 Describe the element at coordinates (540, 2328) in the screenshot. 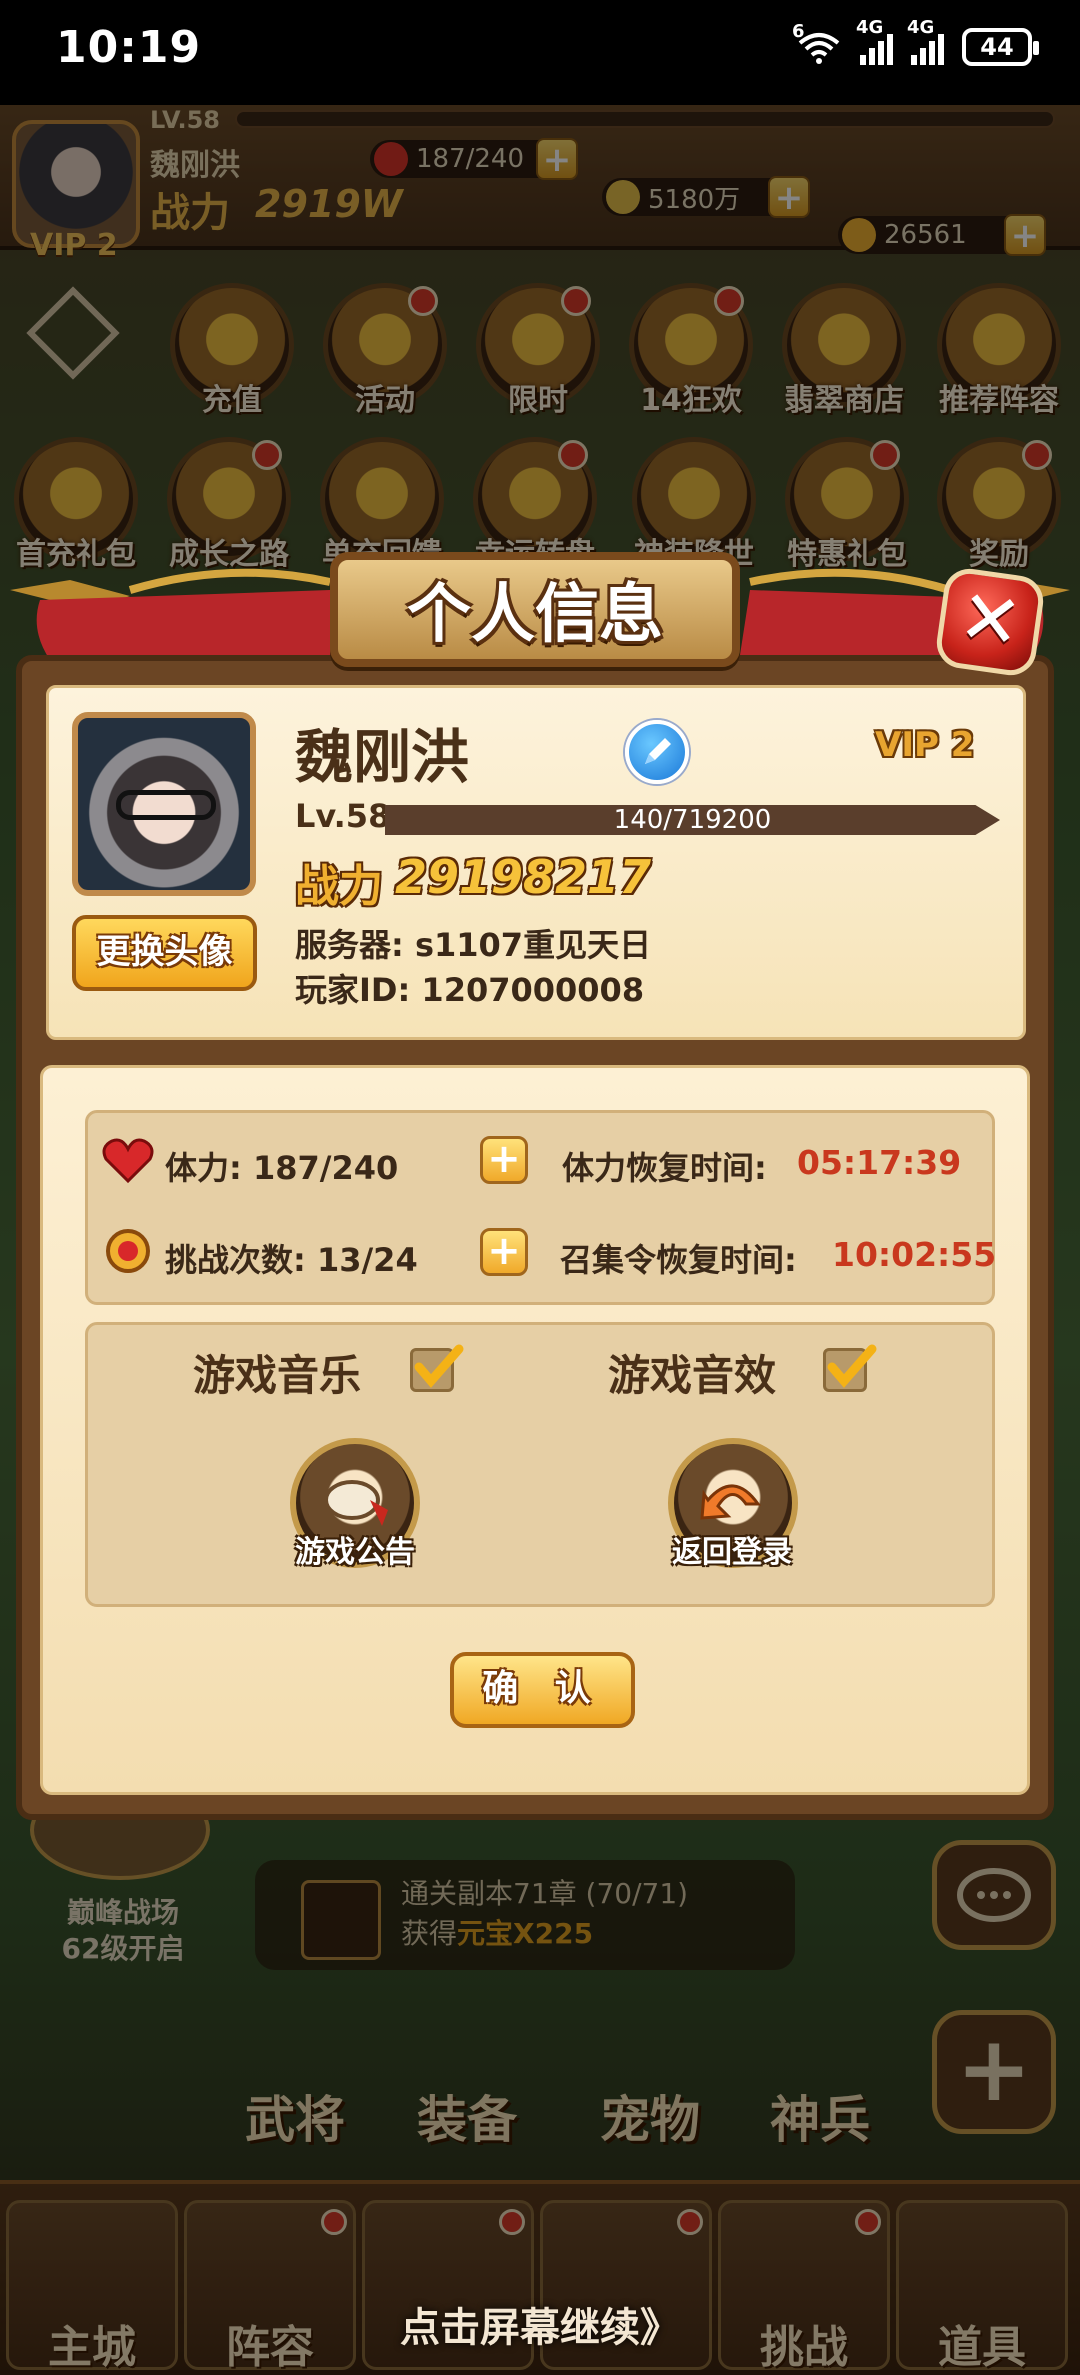

I see `tap-to-continue-hint: 点击屏幕继续》` at that location.